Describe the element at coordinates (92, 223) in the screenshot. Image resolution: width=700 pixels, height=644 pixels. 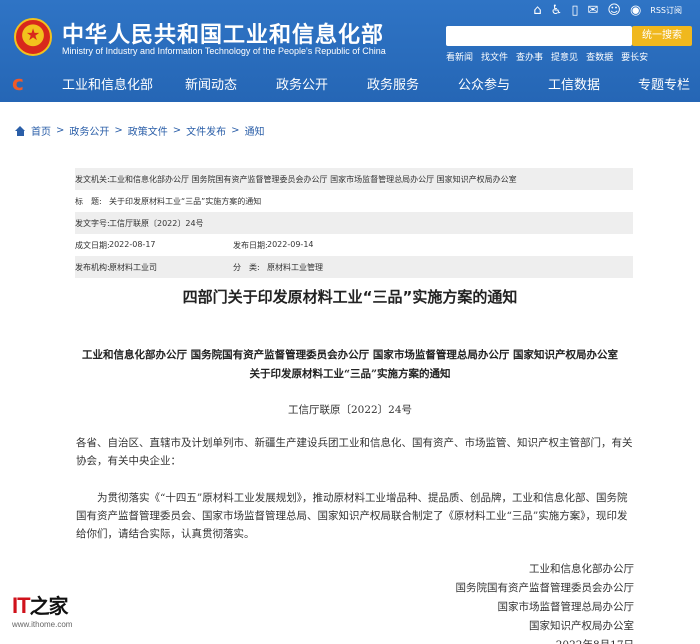
I see `meta-docno-label: 发文字号:` at that location.